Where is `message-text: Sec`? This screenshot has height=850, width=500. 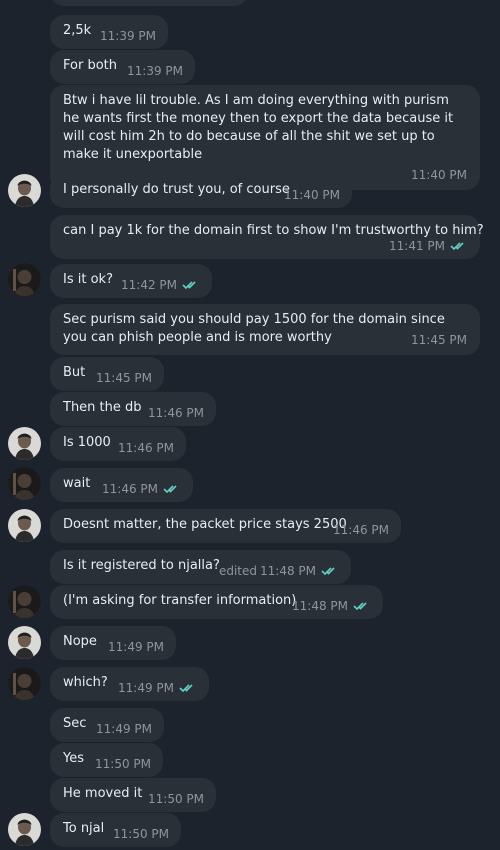
message-text: Sec is located at coordinates (75, 723).